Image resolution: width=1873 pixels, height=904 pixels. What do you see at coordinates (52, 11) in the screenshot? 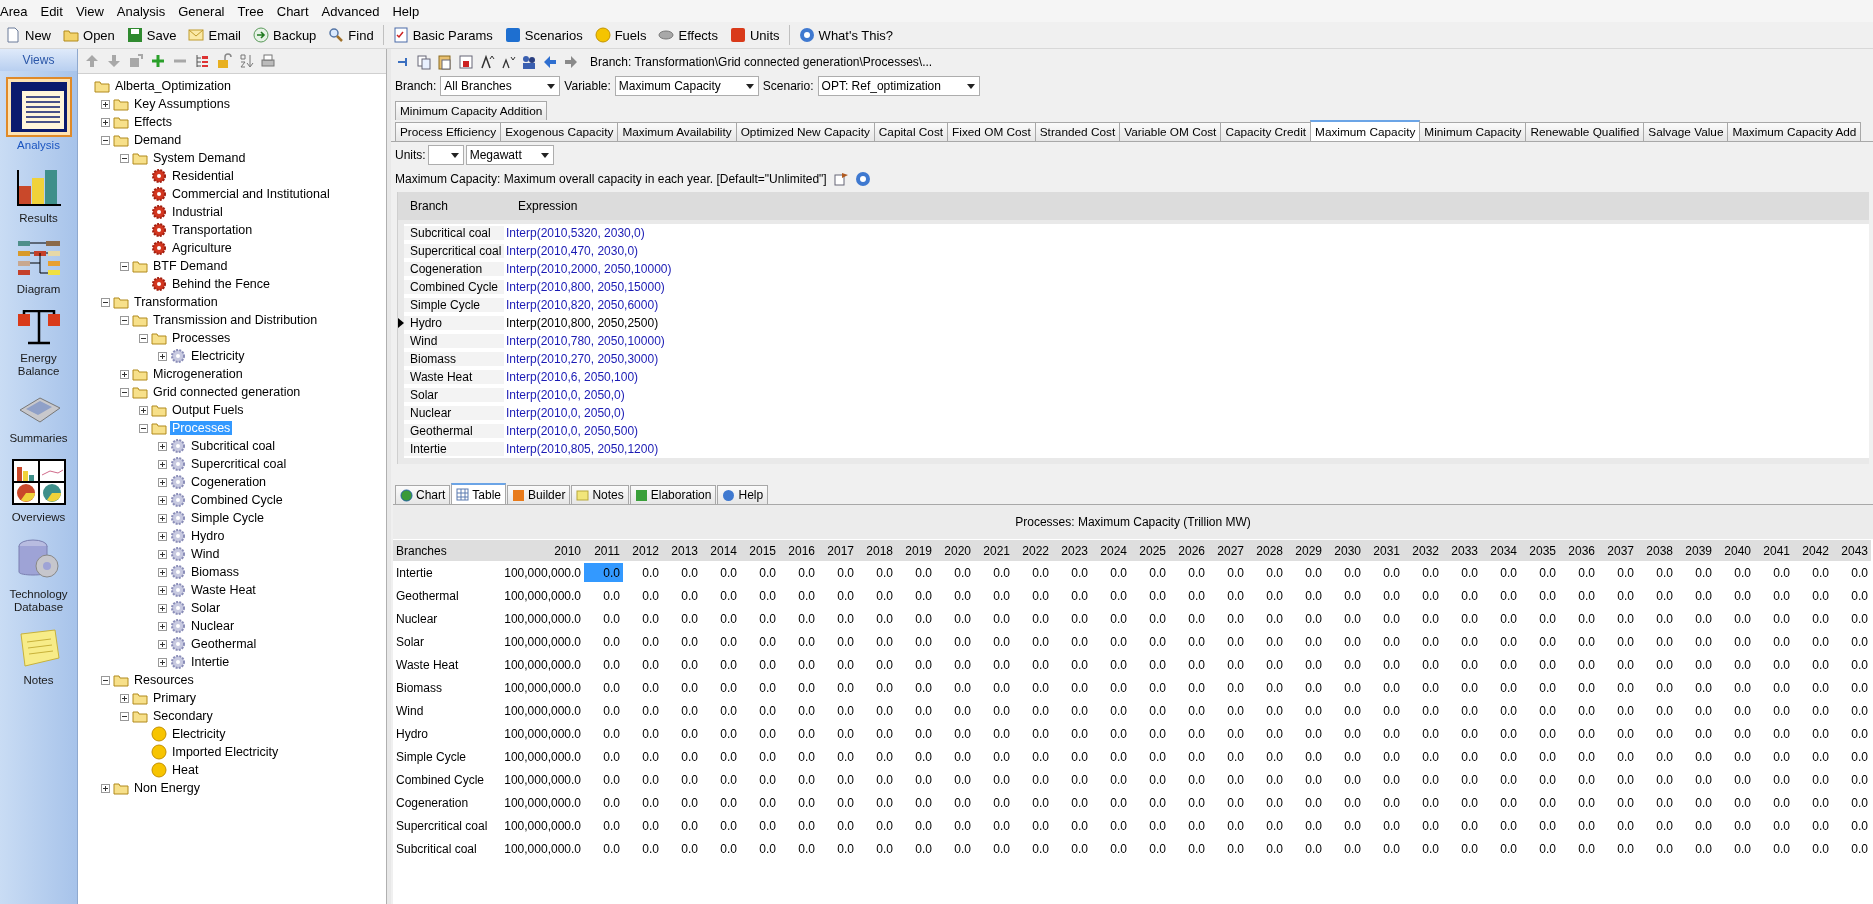
I see `menu-item: Edit` at bounding box center [52, 11].